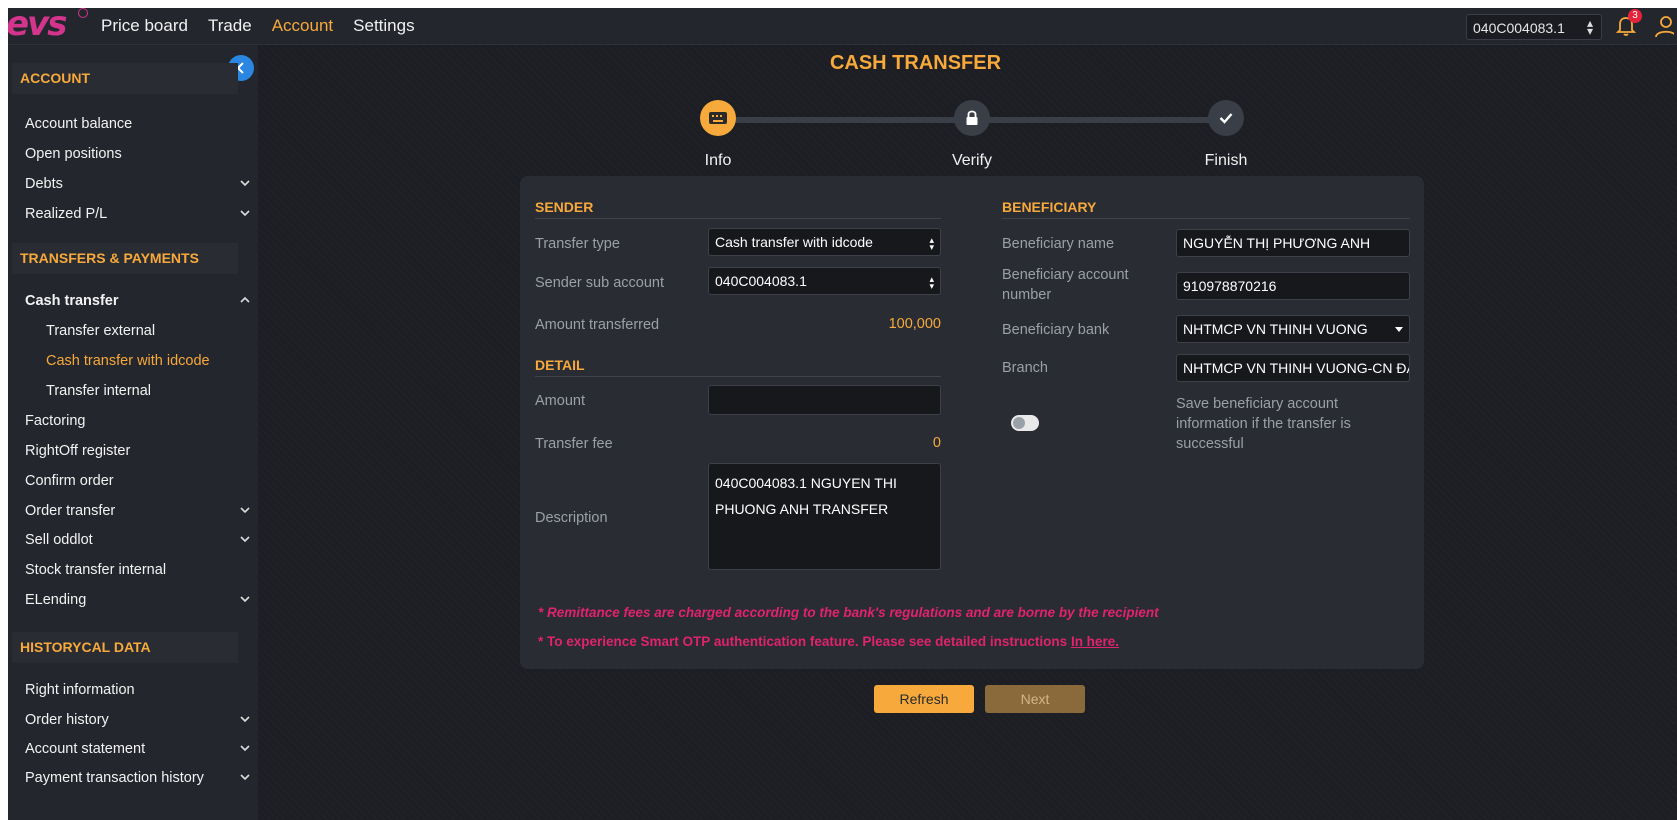 Image resolution: width=1677 pixels, height=820 pixels. What do you see at coordinates (1635, 16) in the screenshot?
I see `notification-badge: 3` at bounding box center [1635, 16].